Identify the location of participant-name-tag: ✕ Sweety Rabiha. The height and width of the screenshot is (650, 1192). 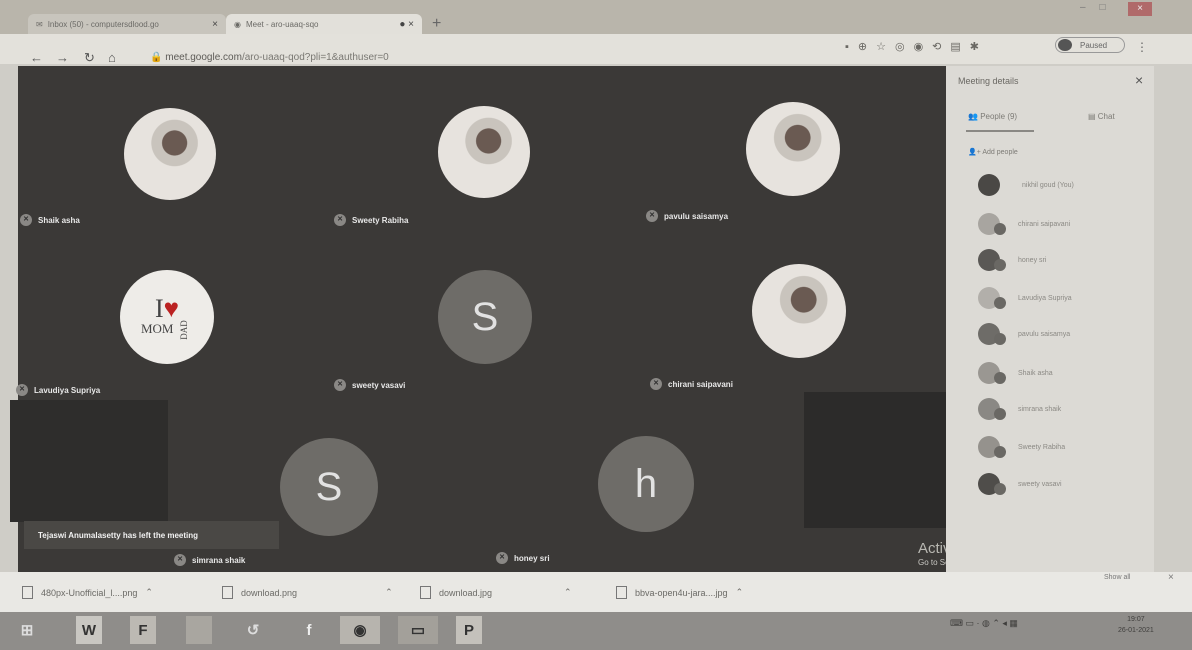
(371, 220).